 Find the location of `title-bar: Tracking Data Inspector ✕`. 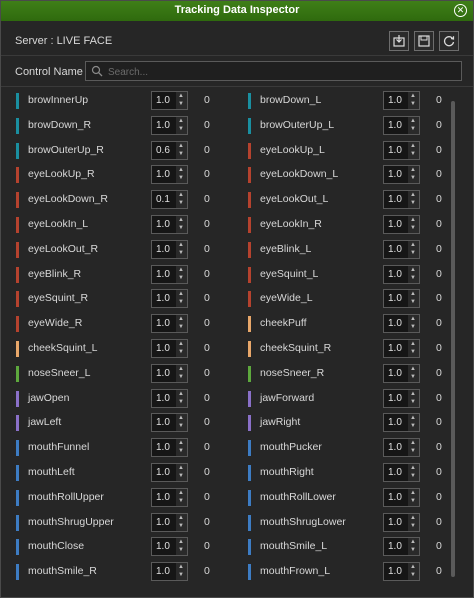

title-bar: Tracking Data Inspector ✕ is located at coordinates (237, 11).